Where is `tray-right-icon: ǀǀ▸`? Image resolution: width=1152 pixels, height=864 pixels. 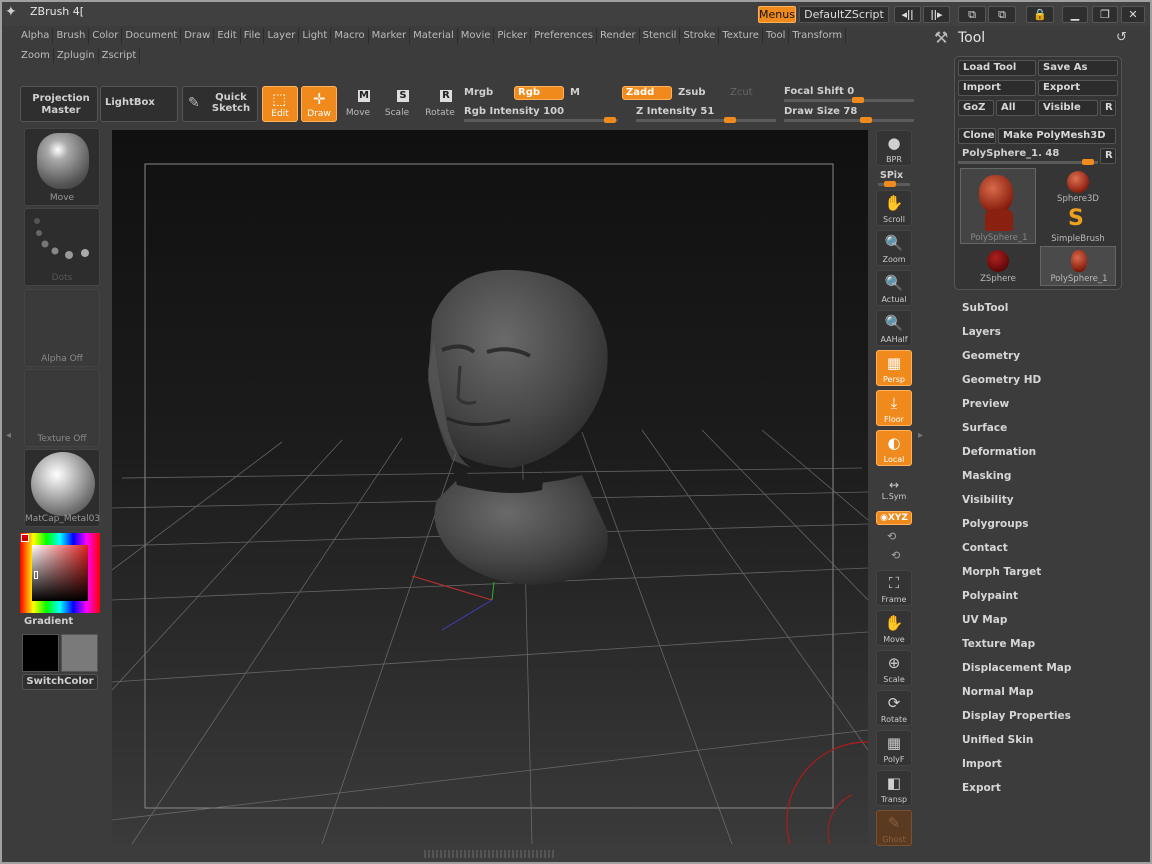
tray-right-icon: ǀǀ▸ is located at coordinates (936, 14).